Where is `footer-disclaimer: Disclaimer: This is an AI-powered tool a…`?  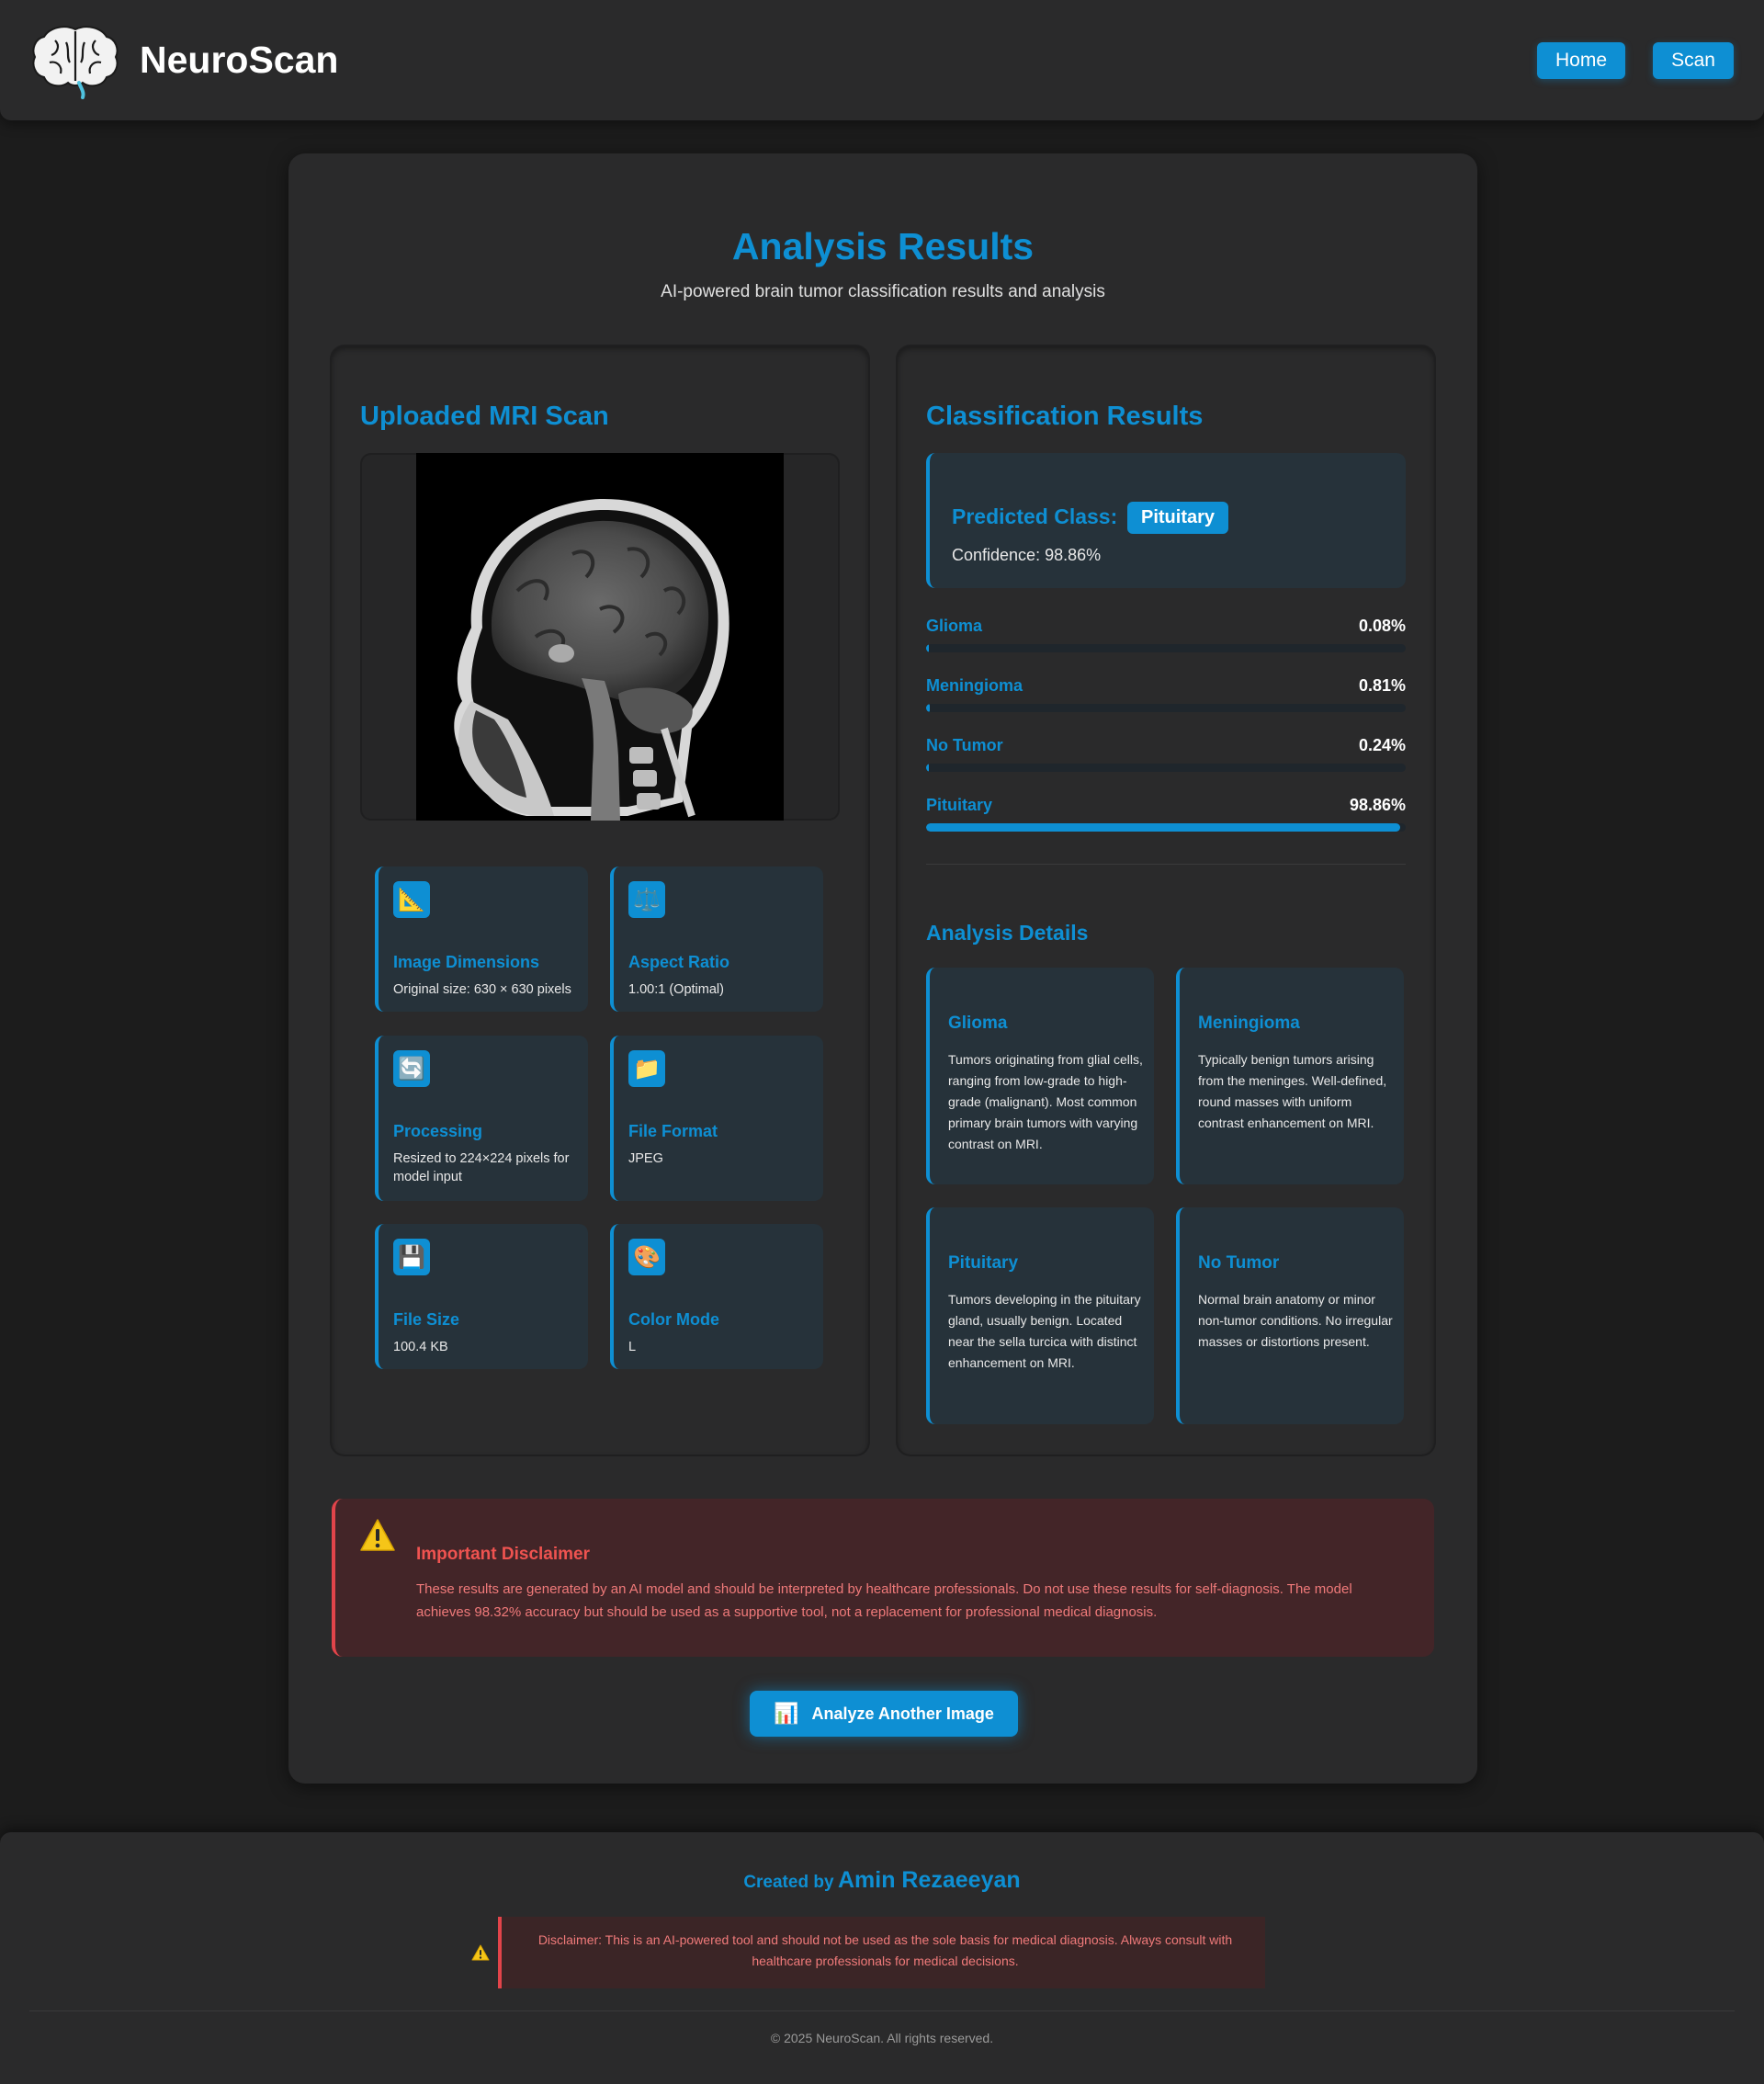
footer-disclaimer: Disclaimer: This is an AI-powered tool a… is located at coordinates (882, 1953).